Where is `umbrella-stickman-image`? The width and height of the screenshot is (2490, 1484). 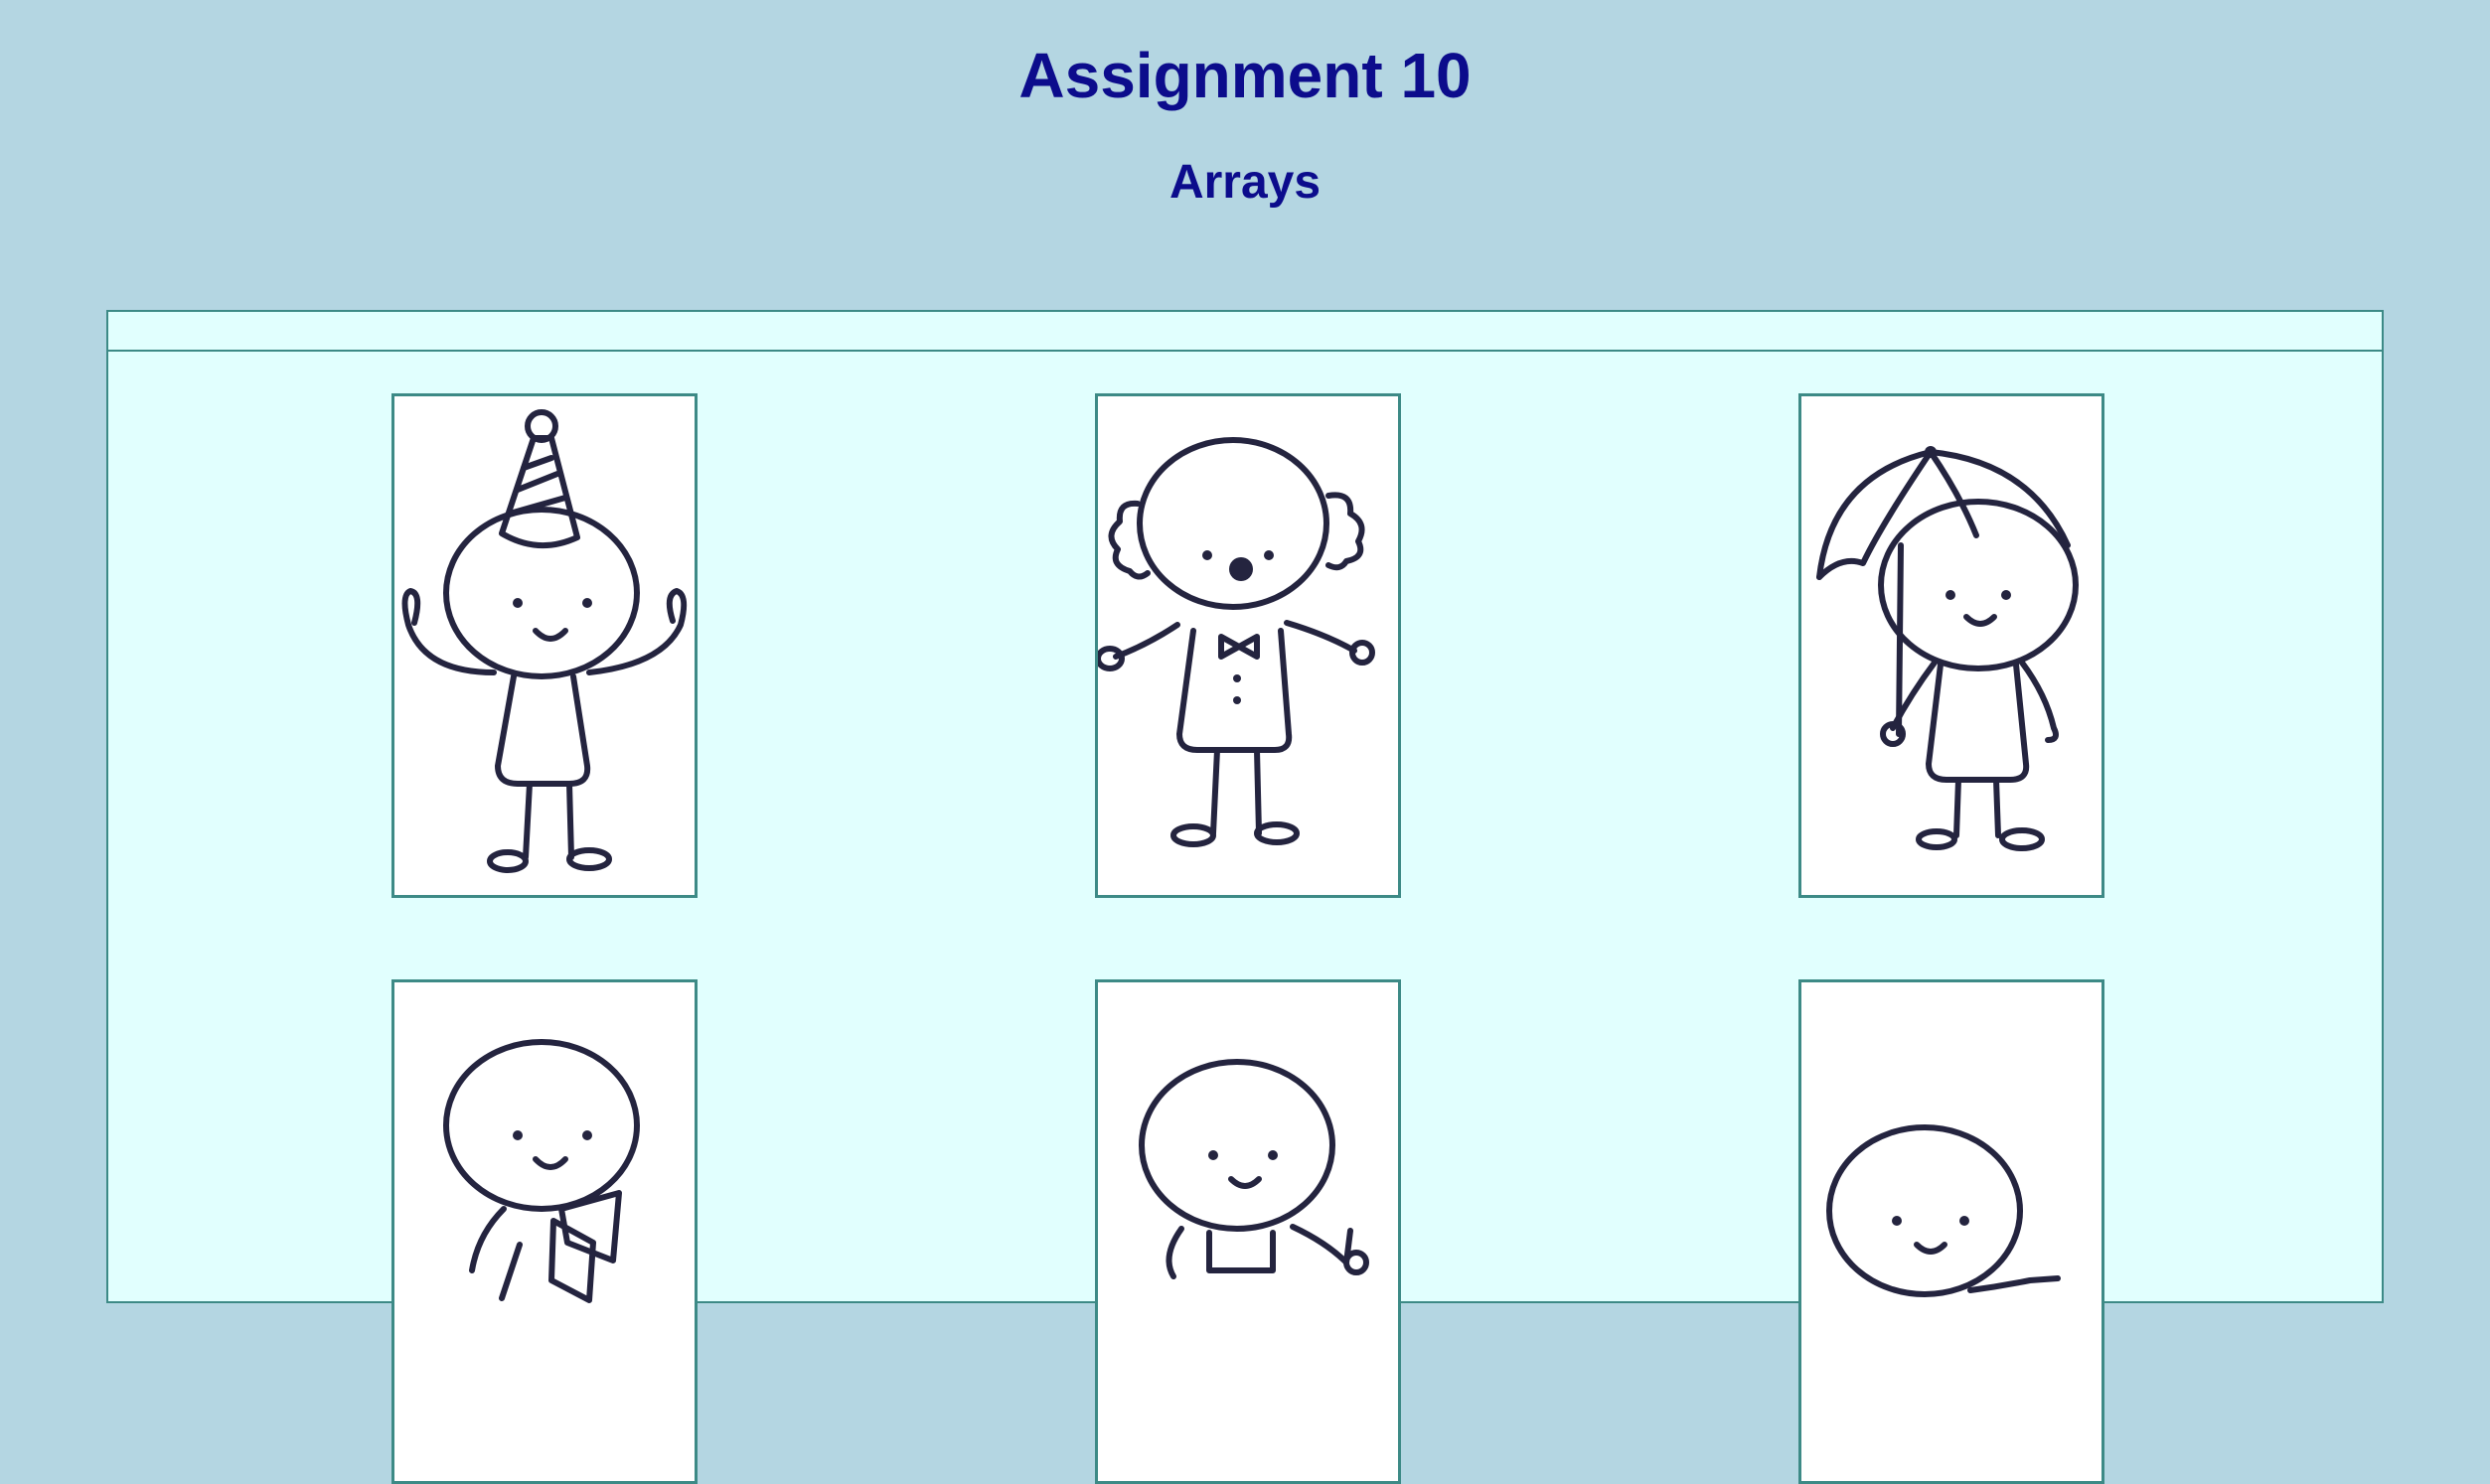 umbrella-stickman-image is located at coordinates (1947, 648).